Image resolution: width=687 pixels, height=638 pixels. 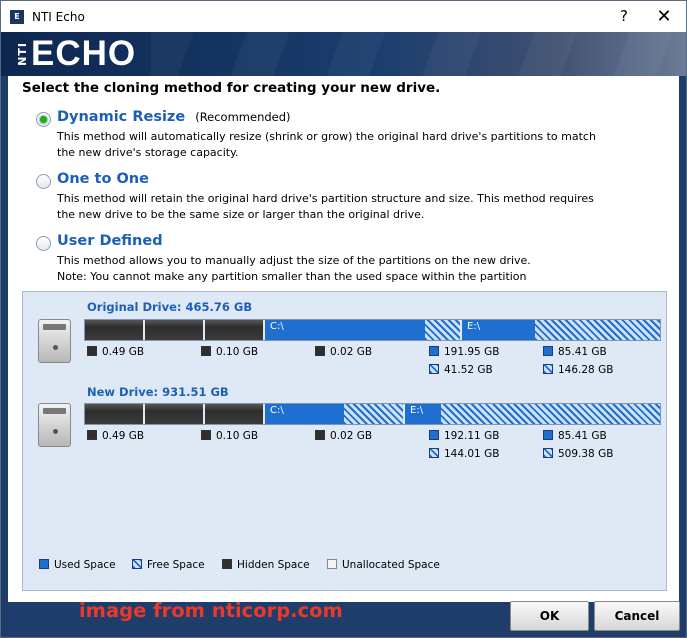 What do you see at coordinates (85, 565) in the screenshot?
I see `legend-label: Used Space` at bounding box center [85, 565].